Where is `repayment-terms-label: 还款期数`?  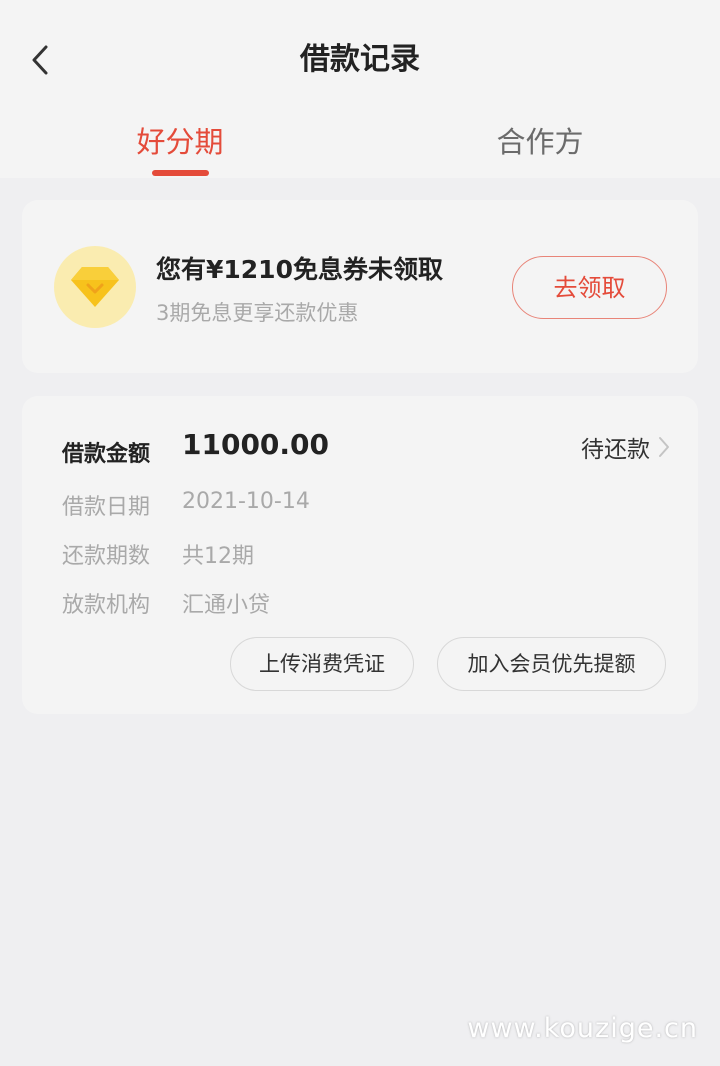 repayment-terms-label: 还款期数 is located at coordinates (106, 556).